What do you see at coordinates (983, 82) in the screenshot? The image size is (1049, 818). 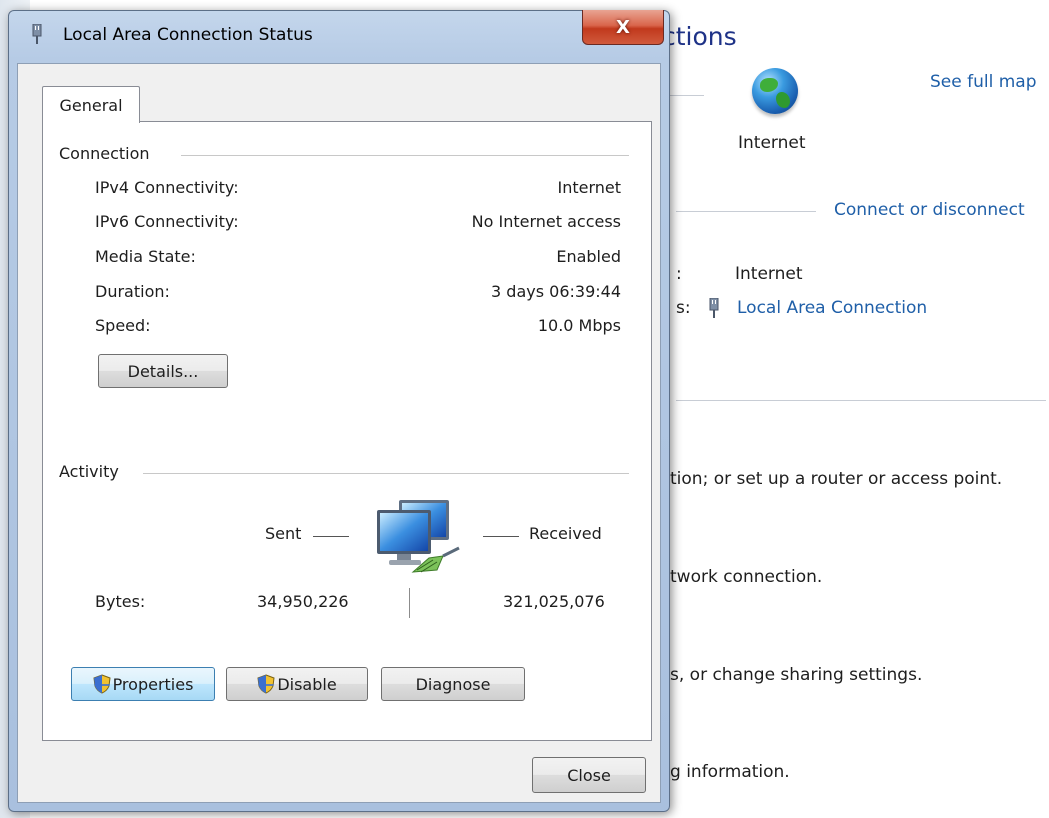 I see `see-full-map-link: See full map` at bounding box center [983, 82].